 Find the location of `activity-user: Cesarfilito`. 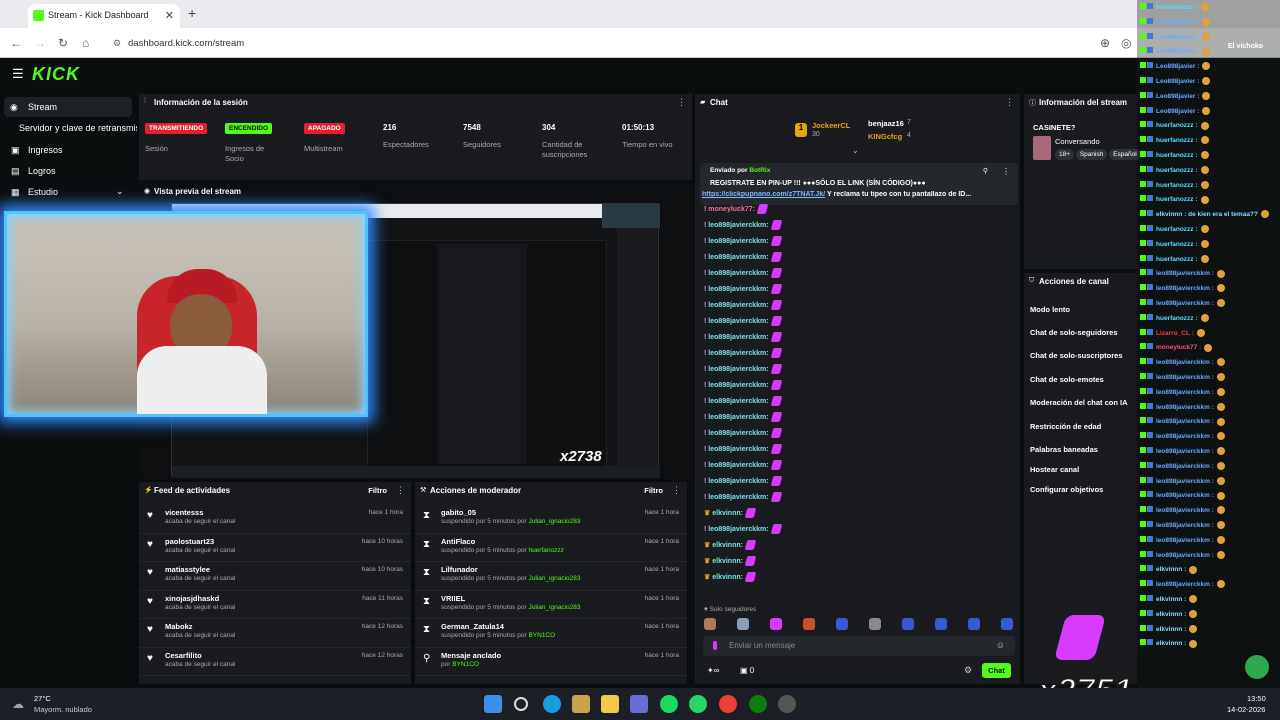

activity-user: Cesarfilito is located at coordinates (183, 655).